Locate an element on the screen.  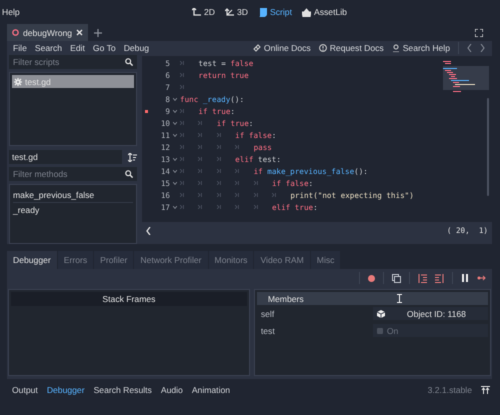
close-icon is located at coordinates (80, 32).